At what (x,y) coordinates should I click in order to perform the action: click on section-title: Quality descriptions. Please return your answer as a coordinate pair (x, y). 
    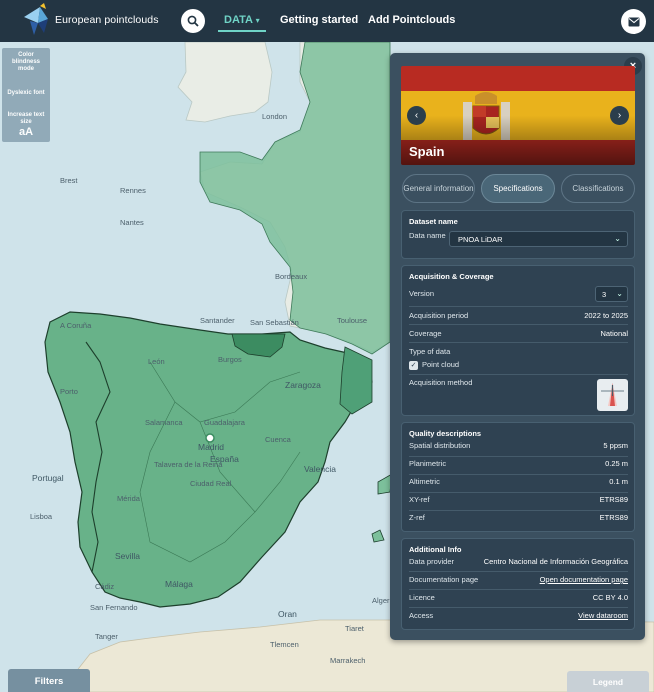
    Looking at the image, I should click on (445, 433).